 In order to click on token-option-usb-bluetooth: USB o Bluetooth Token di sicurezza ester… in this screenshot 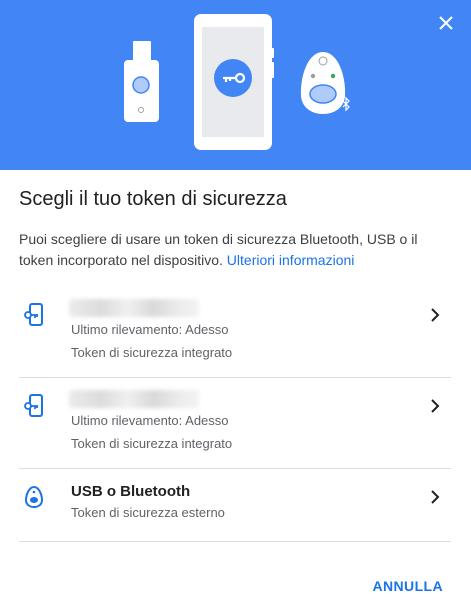, I will do `click(235, 505)`.